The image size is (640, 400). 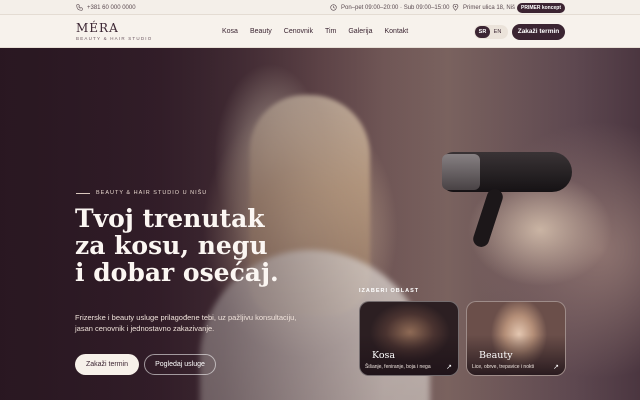 I want to click on brand-logo: MÉRA BEAUTY & HAIR STUDIO, so click(x=114, y=31).